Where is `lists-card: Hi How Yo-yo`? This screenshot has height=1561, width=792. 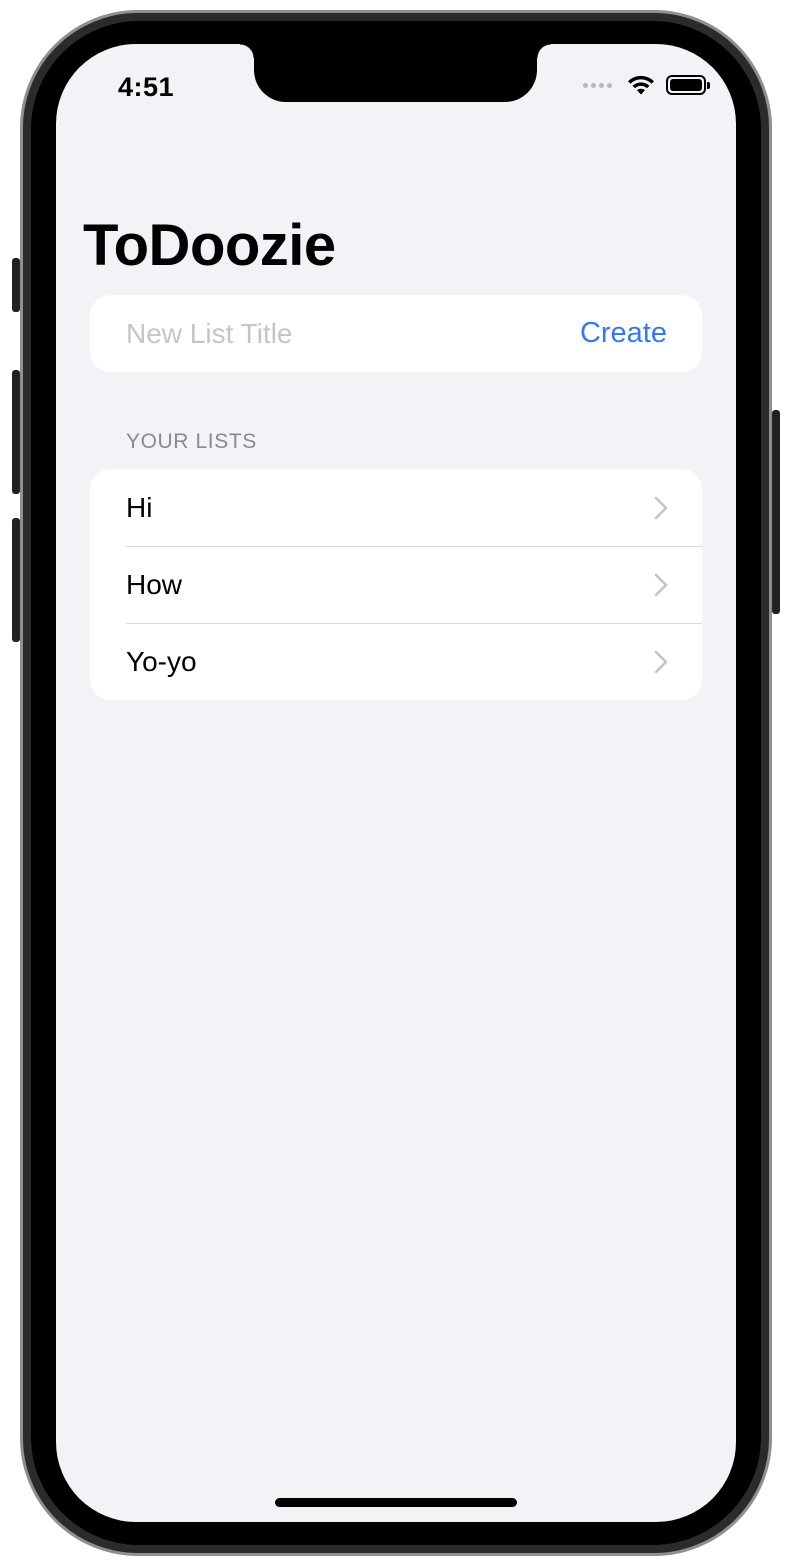 lists-card: Hi How Yo-yo is located at coordinates (396, 584).